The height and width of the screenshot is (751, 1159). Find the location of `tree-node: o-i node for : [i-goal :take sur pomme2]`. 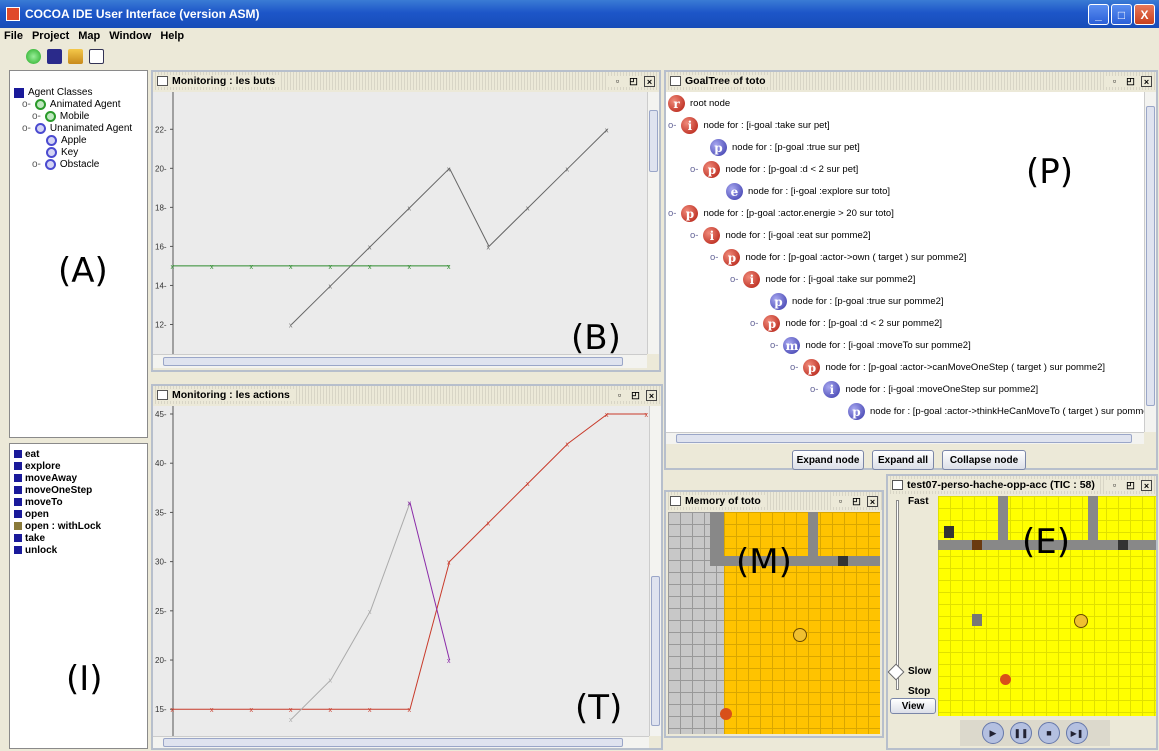

tree-node: o-i node for : [i-goal :take sur pomme2] is located at coordinates (822, 279).